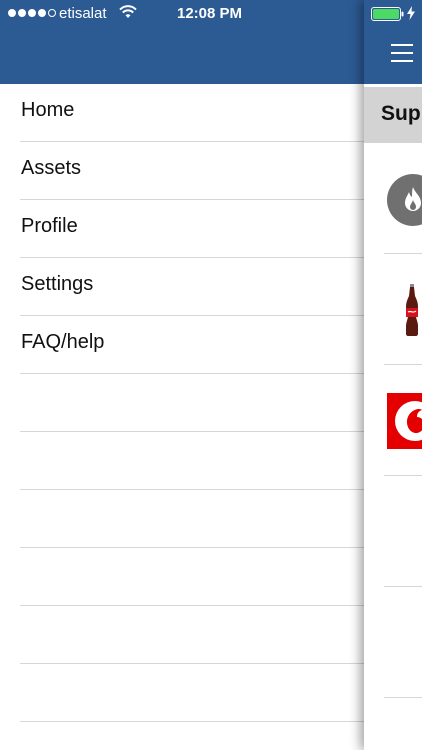 This screenshot has height=750, width=422. I want to click on menu-item-label: Profile, so click(49, 226).